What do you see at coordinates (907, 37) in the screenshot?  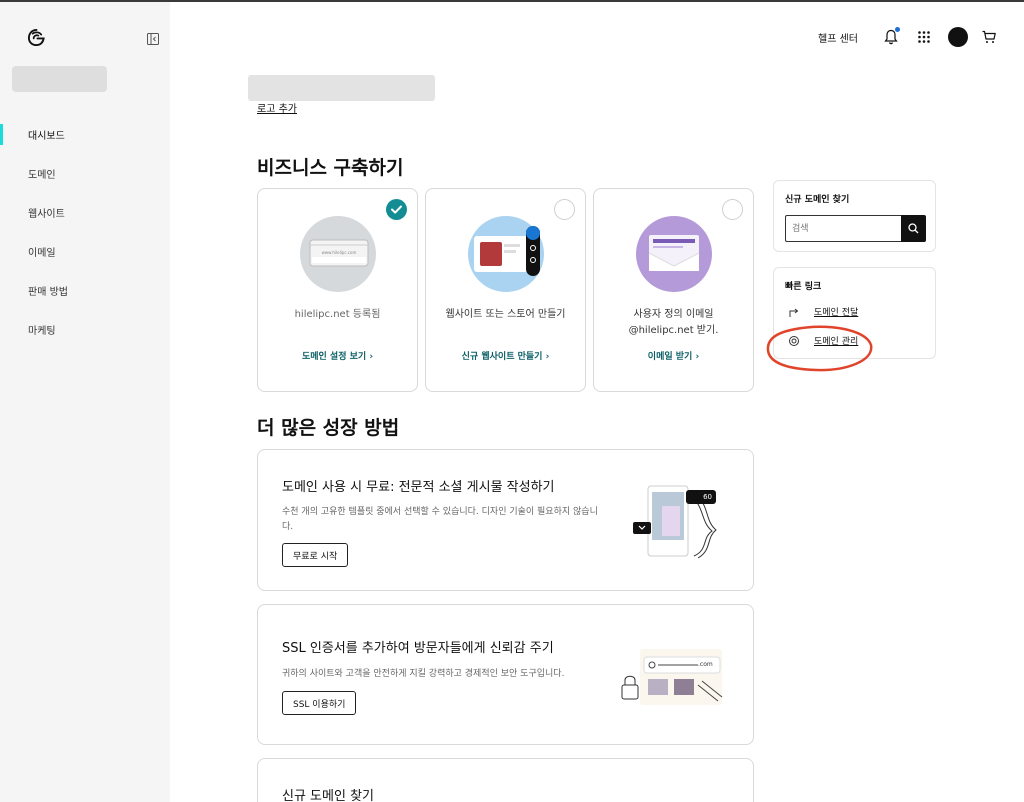 I see `header-actions: 헬프 센터` at bounding box center [907, 37].